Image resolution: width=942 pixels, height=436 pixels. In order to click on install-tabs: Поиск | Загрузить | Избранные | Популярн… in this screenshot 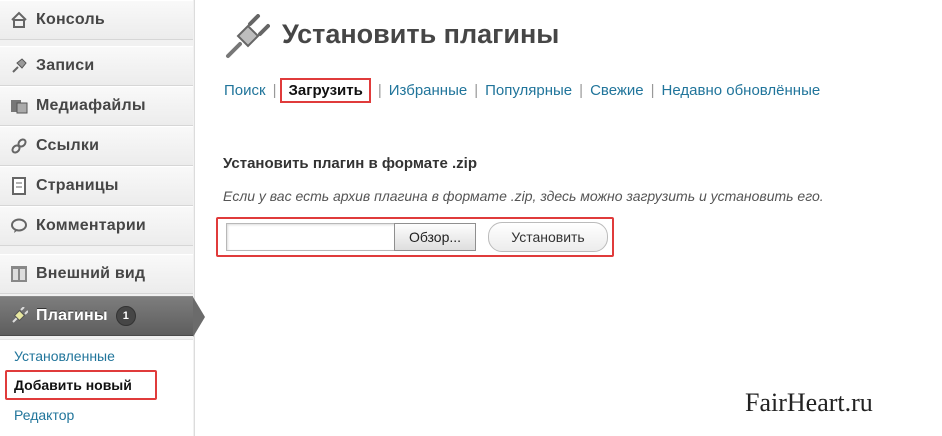, I will do `click(522, 90)`.